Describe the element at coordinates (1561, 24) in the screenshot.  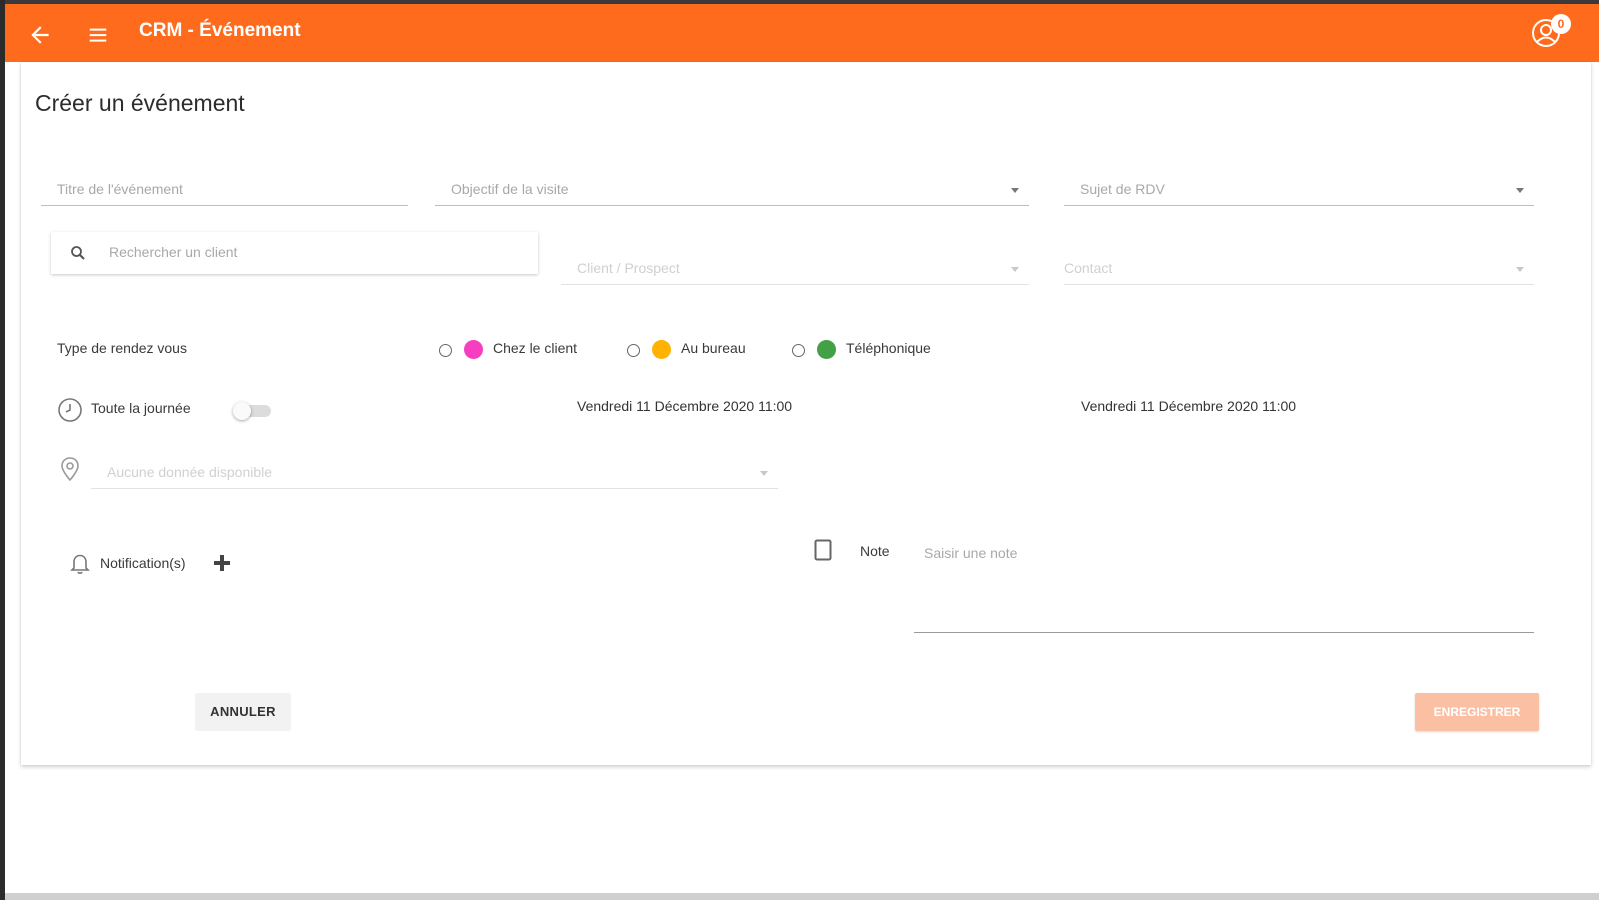
I see `notification-badge: 0` at that location.